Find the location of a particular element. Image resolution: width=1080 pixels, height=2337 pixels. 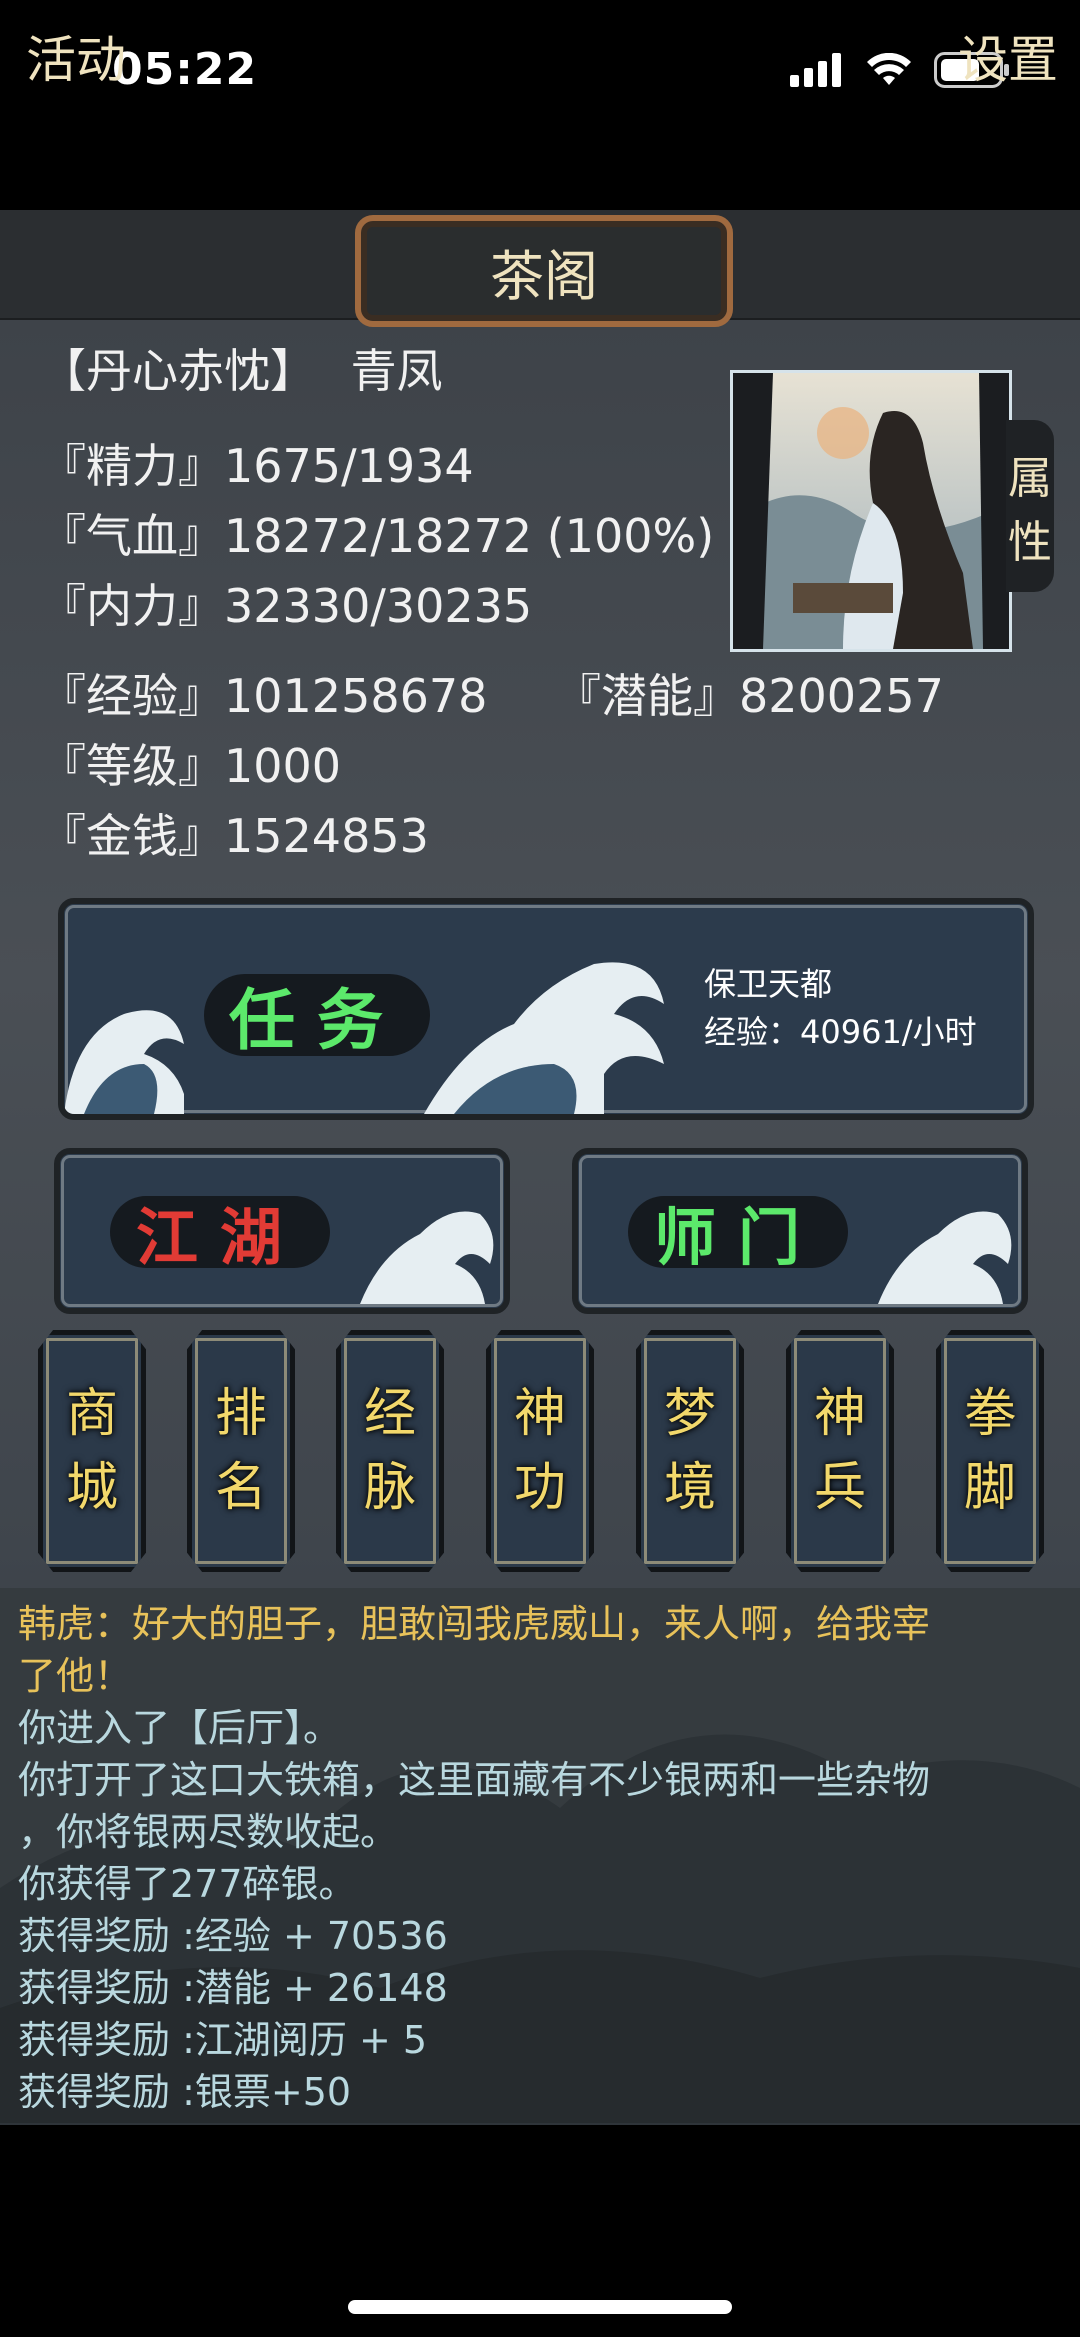

attributes-tab: 属 性 is located at coordinates (1030, 506).